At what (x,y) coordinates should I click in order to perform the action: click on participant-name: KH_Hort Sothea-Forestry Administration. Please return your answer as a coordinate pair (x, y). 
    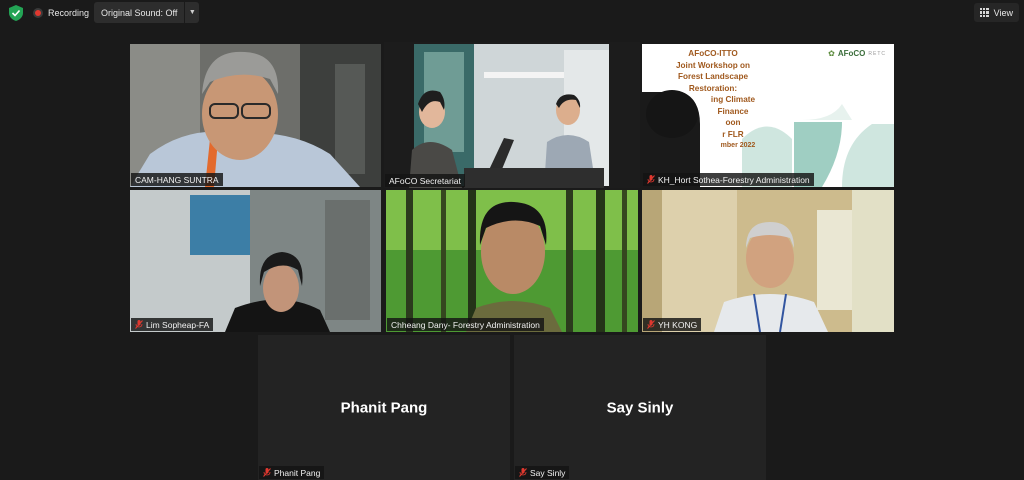
    Looking at the image, I should click on (734, 179).